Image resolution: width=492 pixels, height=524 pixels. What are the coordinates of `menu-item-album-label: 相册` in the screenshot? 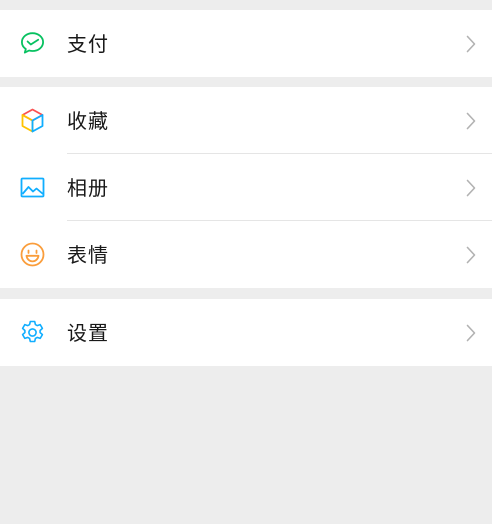 It's located at (88, 187).